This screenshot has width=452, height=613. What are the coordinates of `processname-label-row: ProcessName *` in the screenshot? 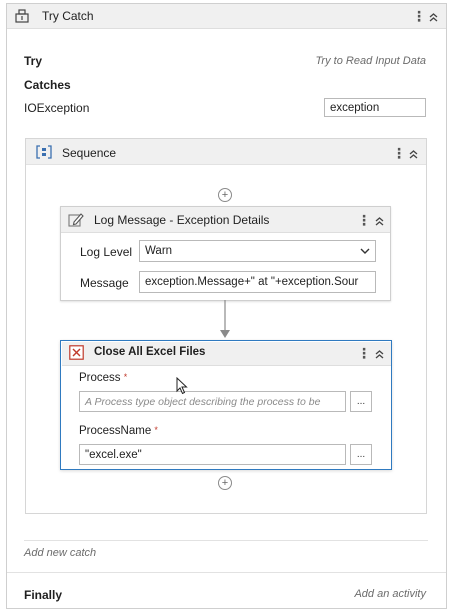 It's located at (118, 431).